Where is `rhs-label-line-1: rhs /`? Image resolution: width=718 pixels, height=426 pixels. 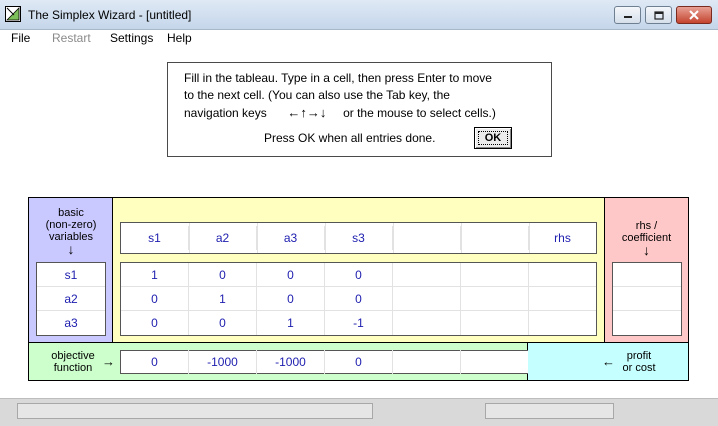 rhs-label-line-1: rhs / is located at coordinates (646, 226).